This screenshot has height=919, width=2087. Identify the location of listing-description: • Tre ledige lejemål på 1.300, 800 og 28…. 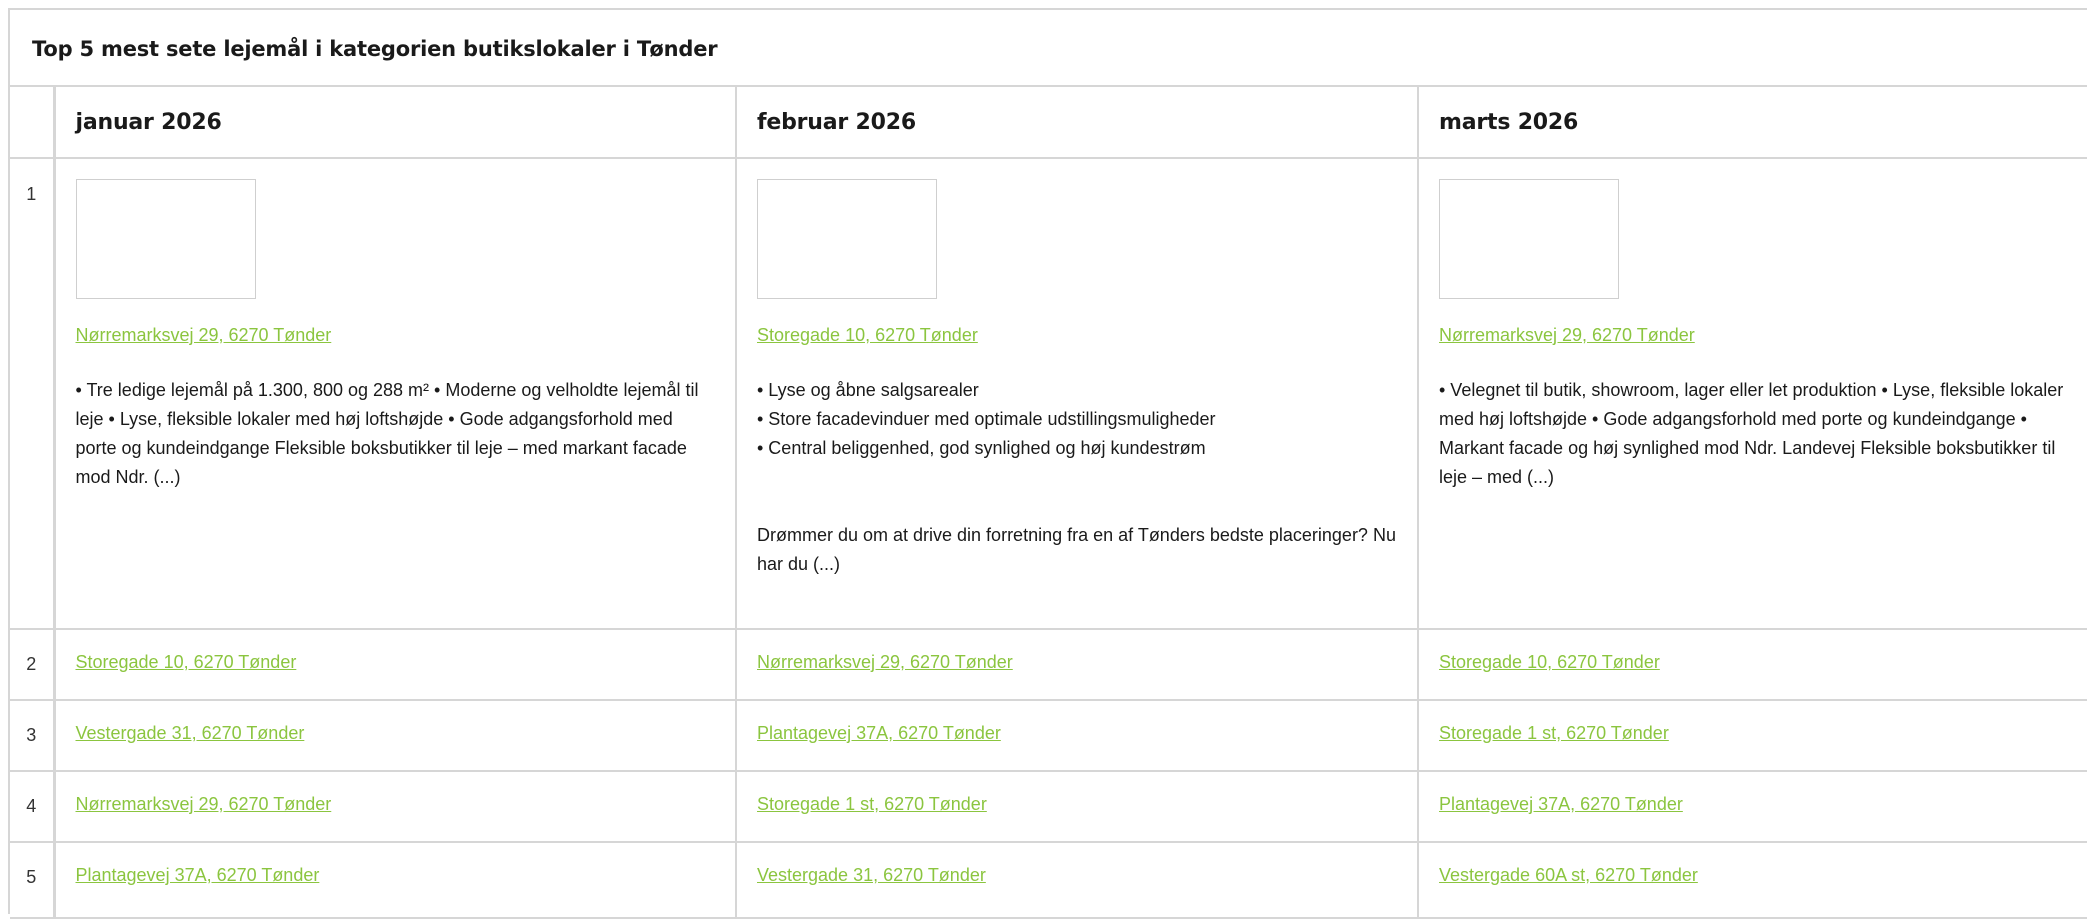
(387, 433).